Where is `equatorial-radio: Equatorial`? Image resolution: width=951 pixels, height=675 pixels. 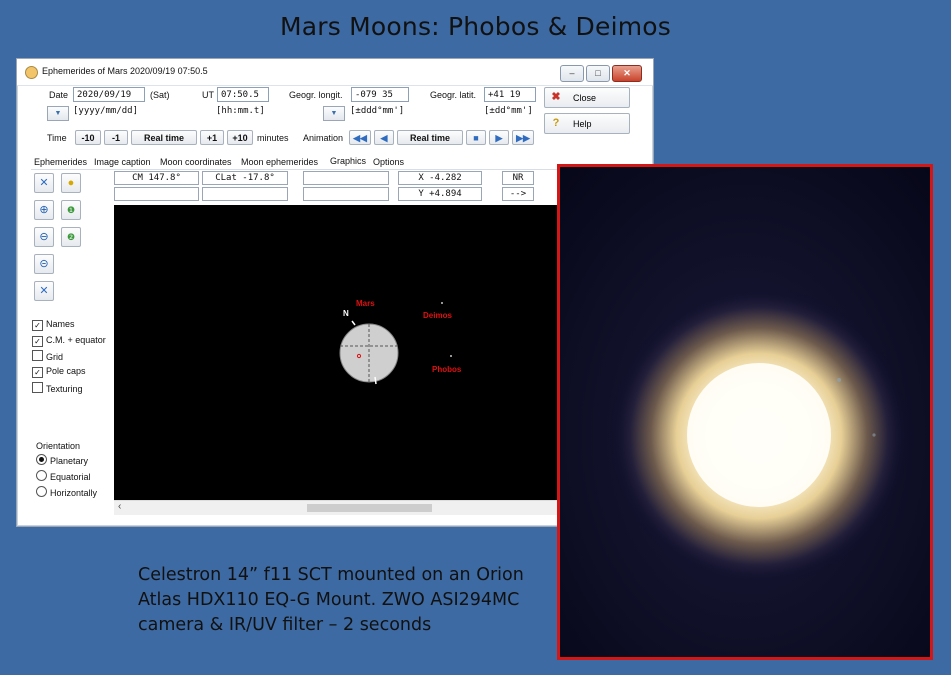
equatorial-radio: Equatorial is located at coordinates (63, 476).